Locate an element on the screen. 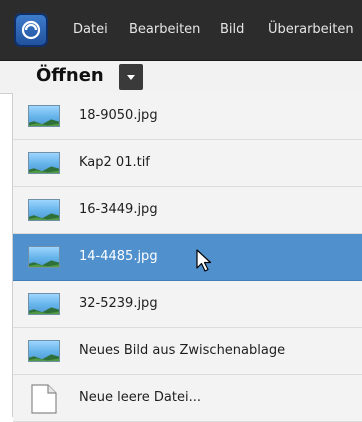 This screenshot has width=362, height=422. open-dropdown-button is located at coordinates (131, 77).